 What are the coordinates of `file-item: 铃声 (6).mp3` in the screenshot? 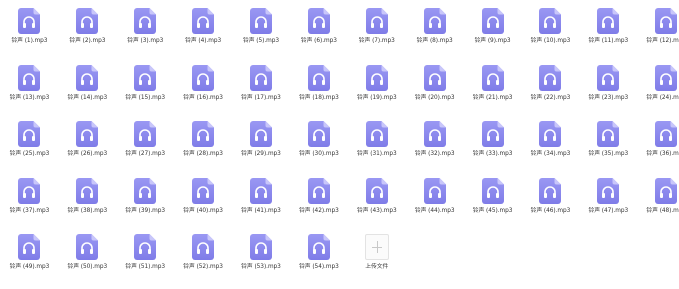 It's located at (319, 34).